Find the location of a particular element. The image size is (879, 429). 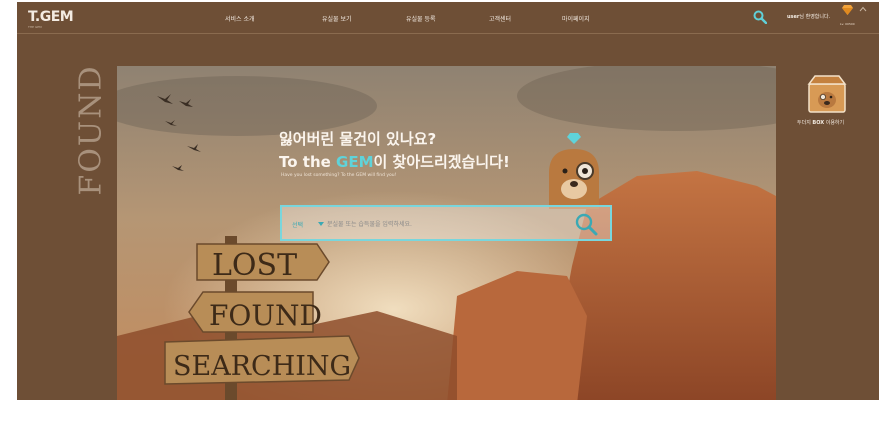

mole-mascot-icon is located at coordinates (574, 171).